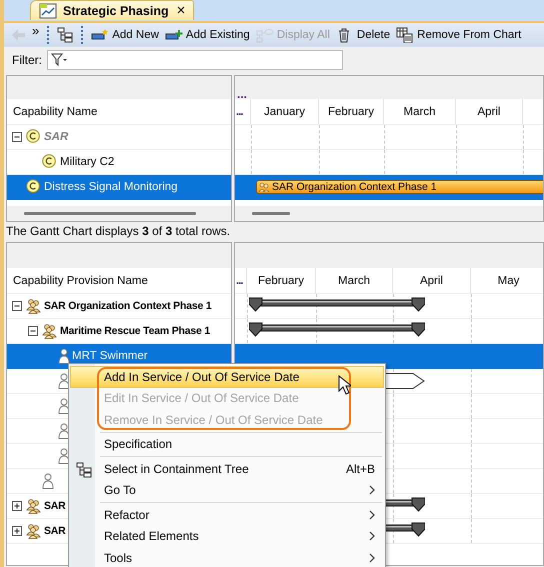  I want to click on menu-item: Specification, so click(227, 444).